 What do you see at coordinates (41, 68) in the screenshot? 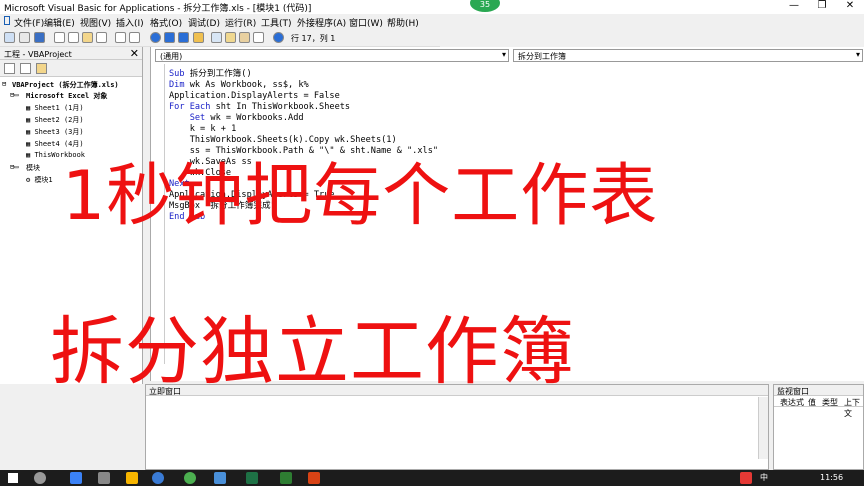
I see `toggle-folders-icon` at bounding box center [41, 68].